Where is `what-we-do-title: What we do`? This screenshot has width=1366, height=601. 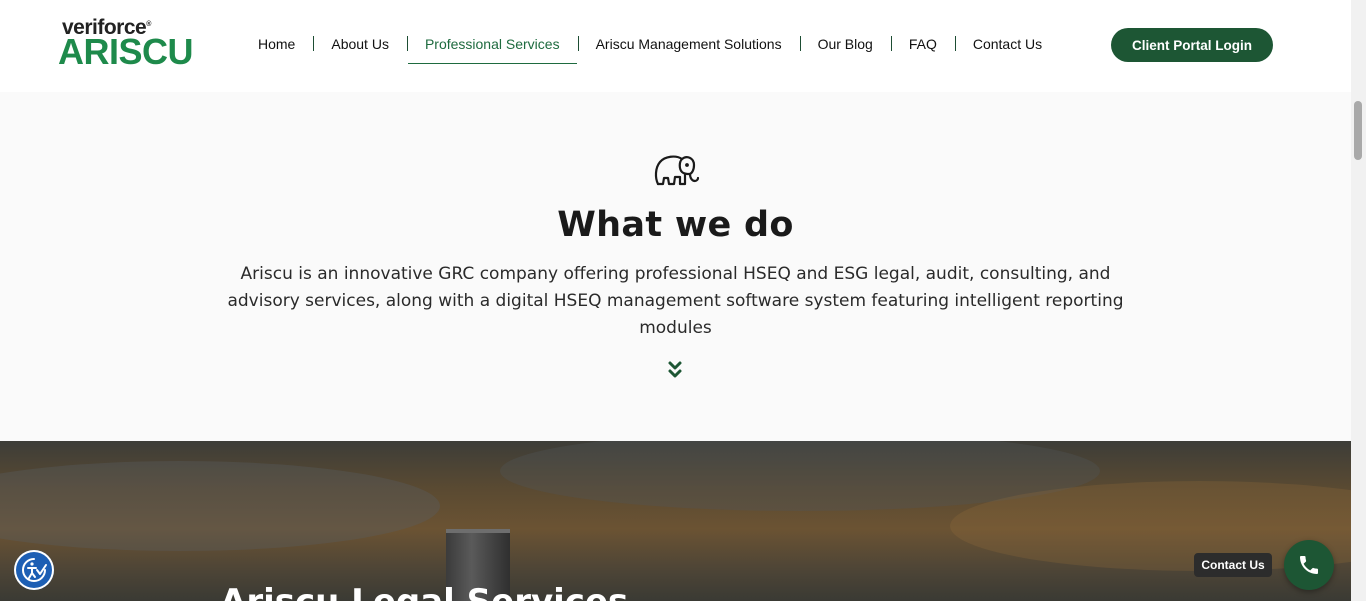 what-we-do-title: What we do is located at coordinates (675, 225).